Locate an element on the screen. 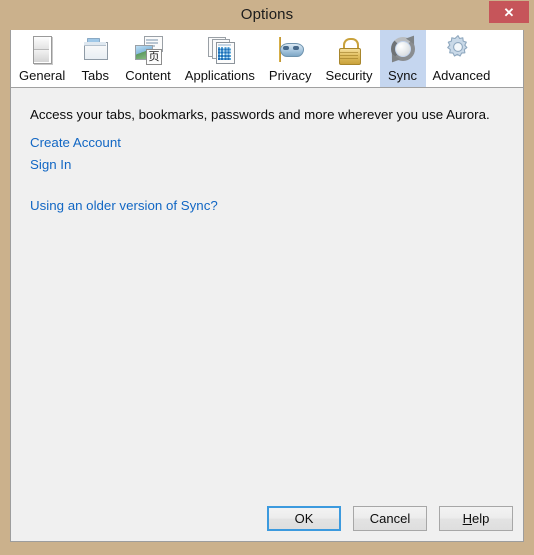 The width and height of the screenshot is (534, 555). tab-label: Sync is located at coordinates (402, 75).